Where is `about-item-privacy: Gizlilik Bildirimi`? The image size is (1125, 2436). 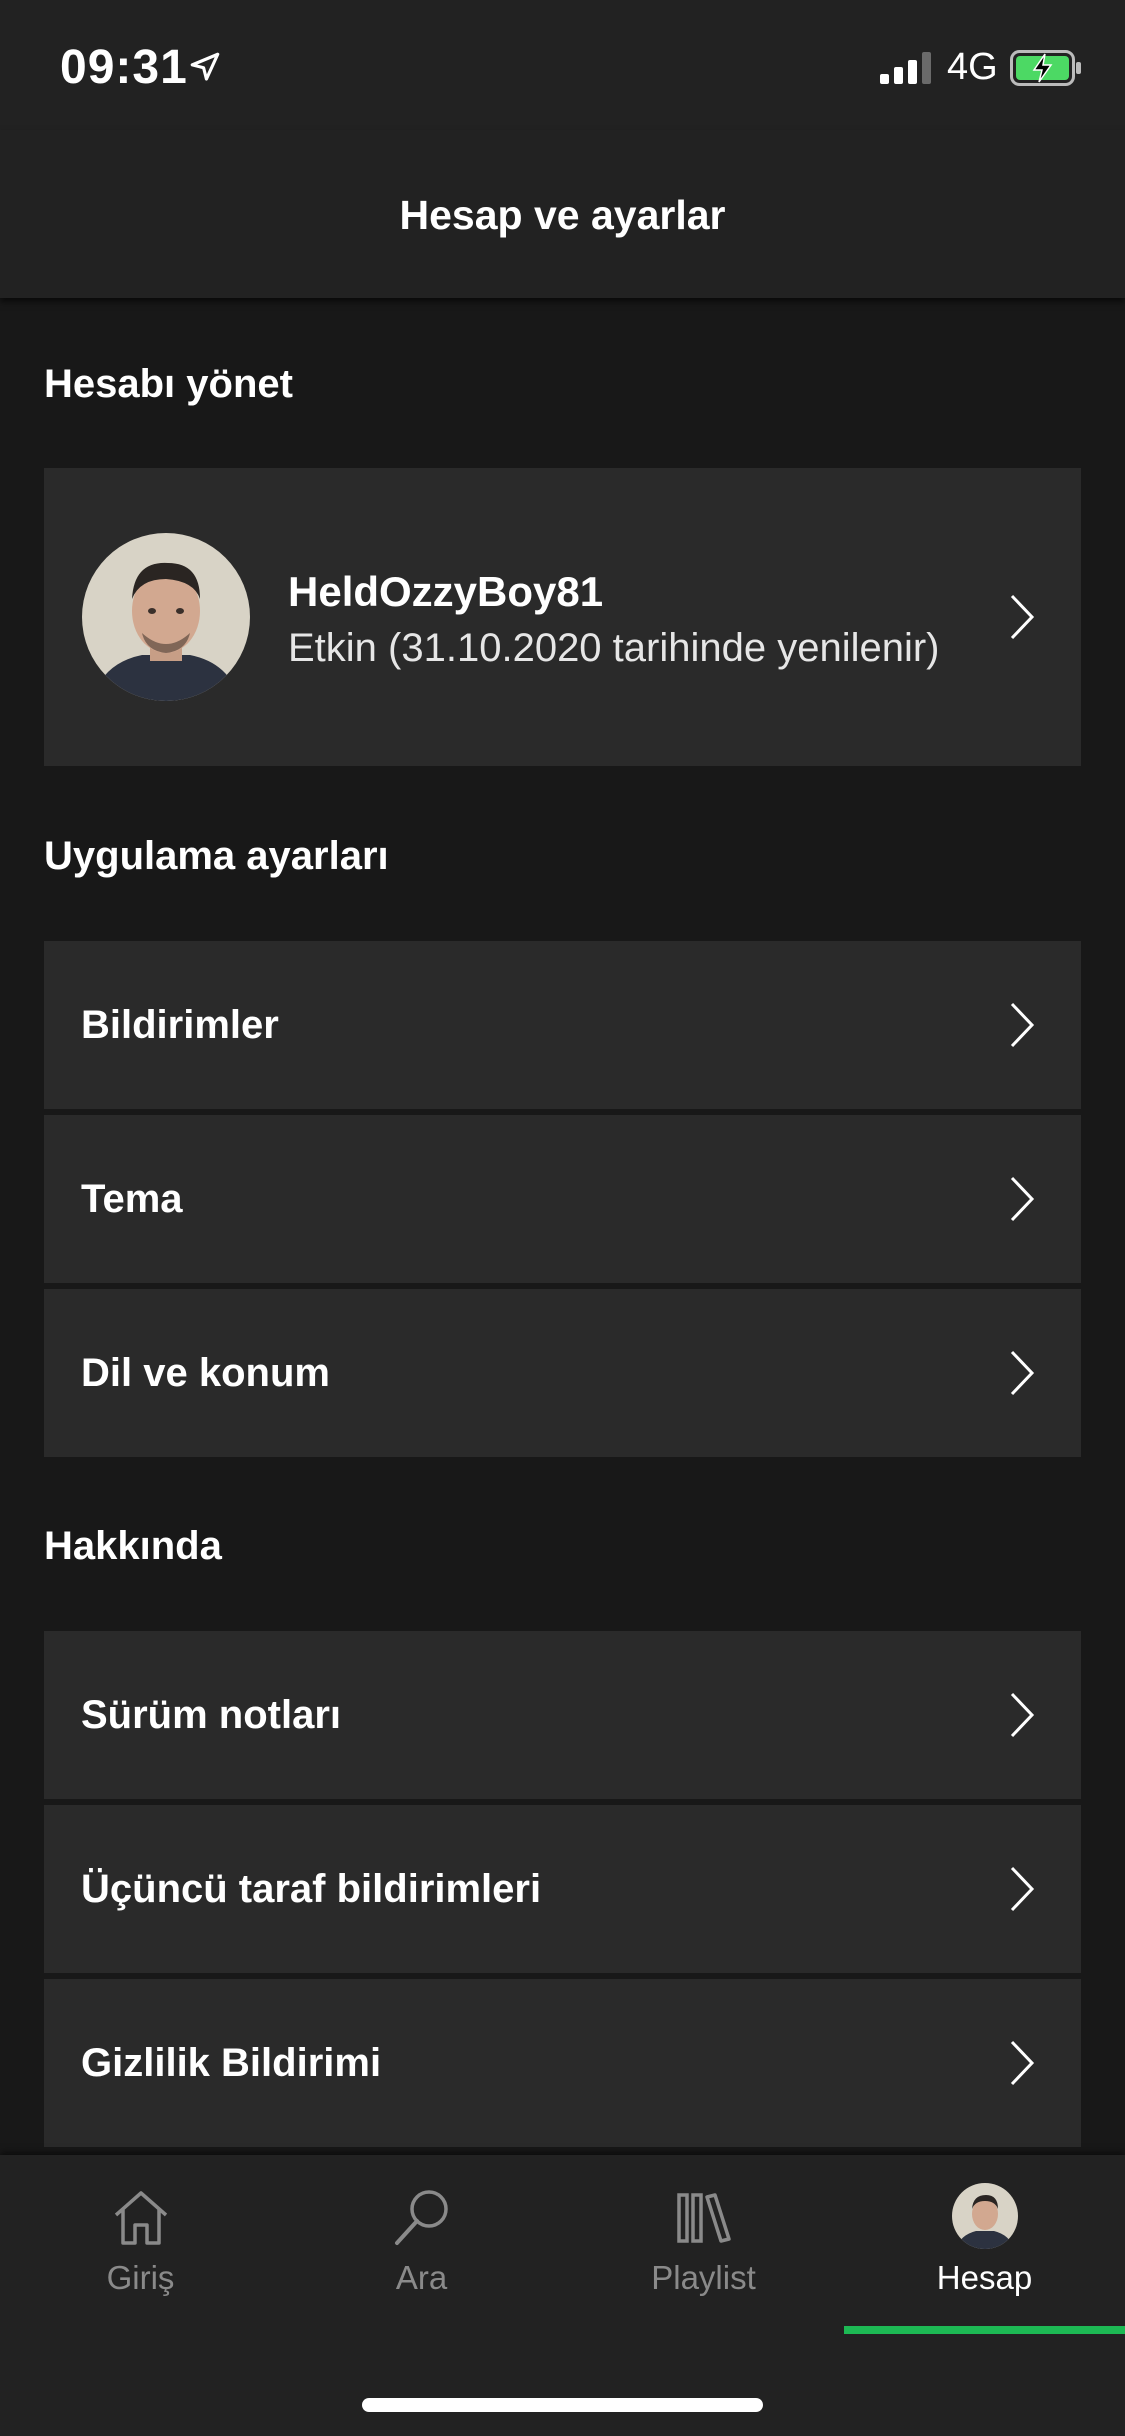
about-item-privacy: Gizlilik Bildirimi is located at coordinates (562, 2063).